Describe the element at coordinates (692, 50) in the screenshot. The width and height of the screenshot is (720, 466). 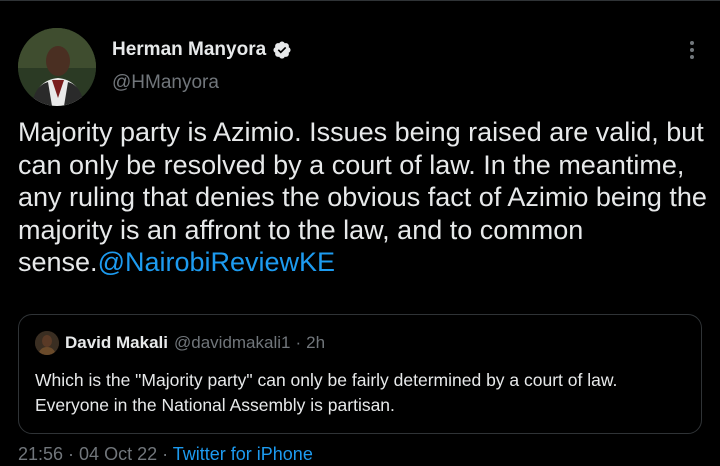
I see `more-options-icon` at that location.